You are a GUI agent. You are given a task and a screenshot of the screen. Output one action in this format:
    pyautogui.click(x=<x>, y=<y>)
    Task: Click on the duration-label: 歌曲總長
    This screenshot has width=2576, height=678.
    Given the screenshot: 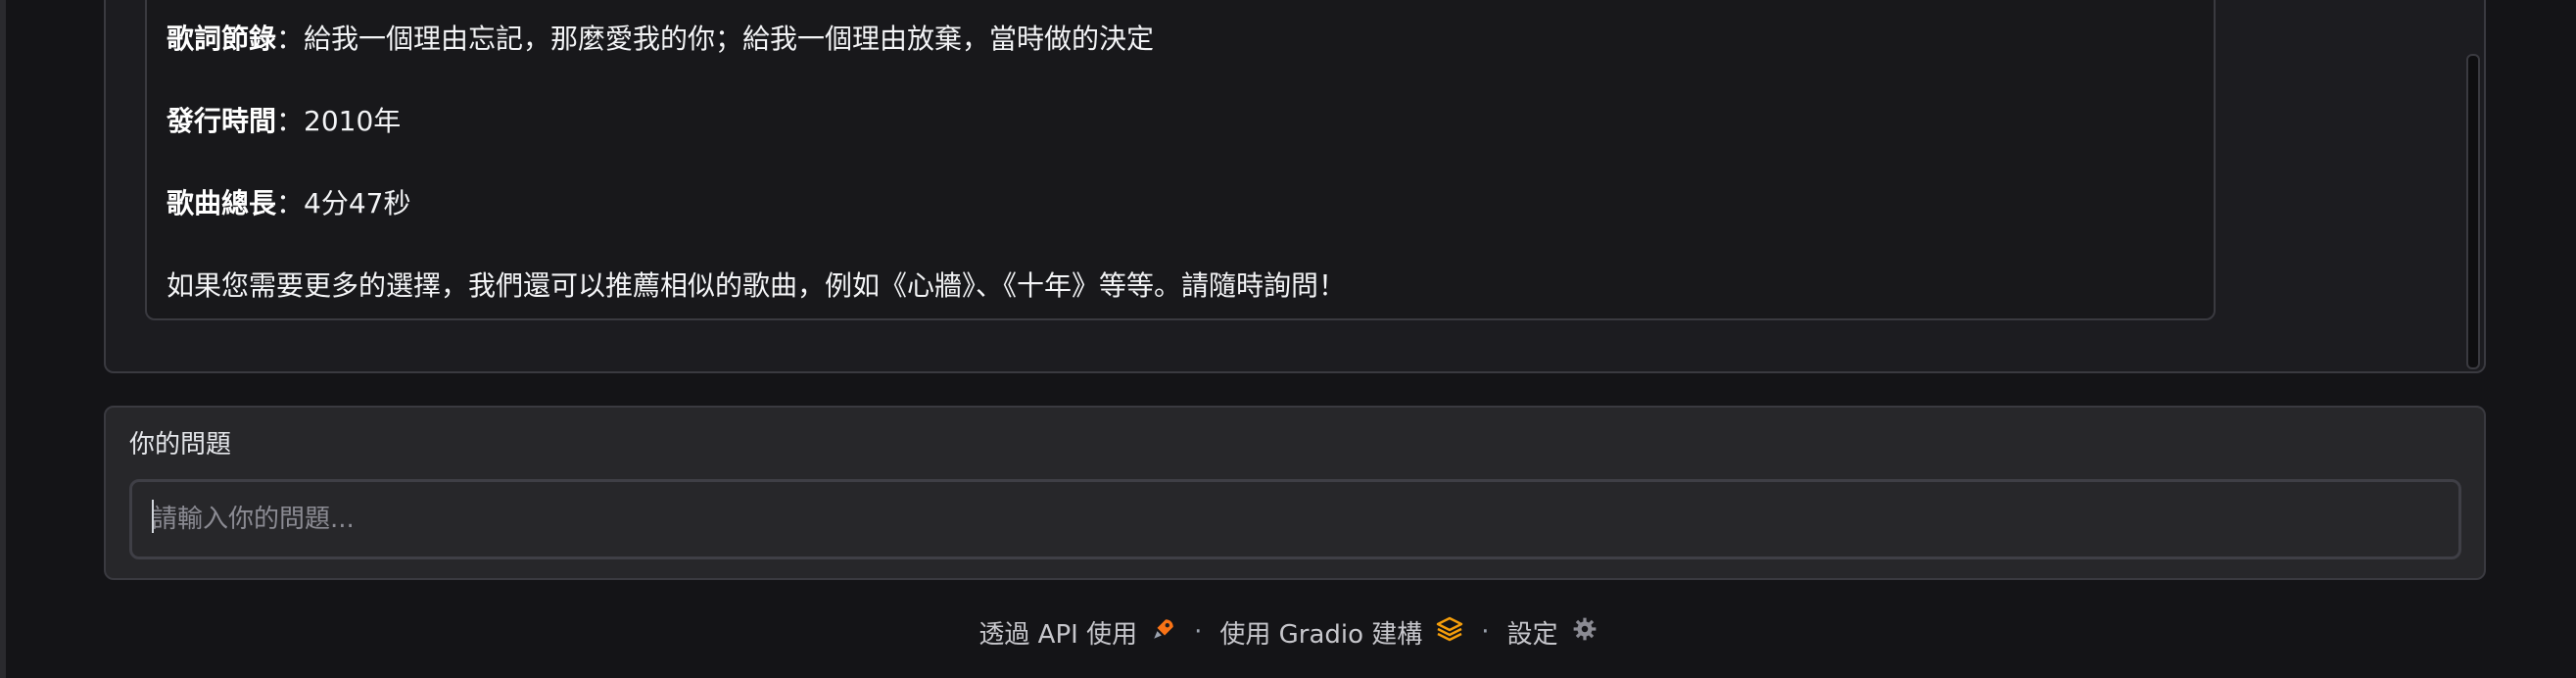 What is the action you would take?
    pyautogui.click(x=222, y=203)
    